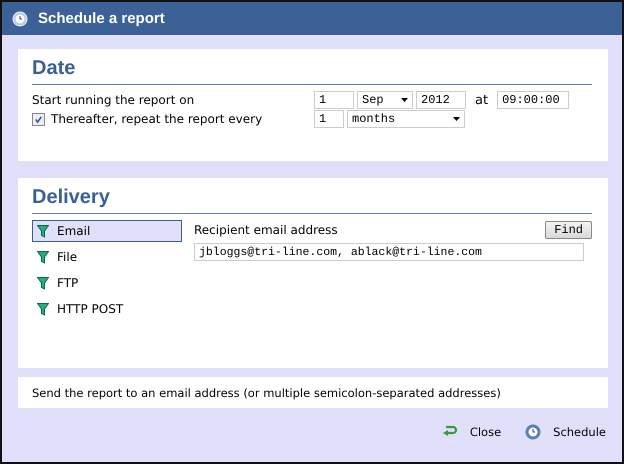  I want to click on delivery-method-item: HTTP POST, so click(107, 309).